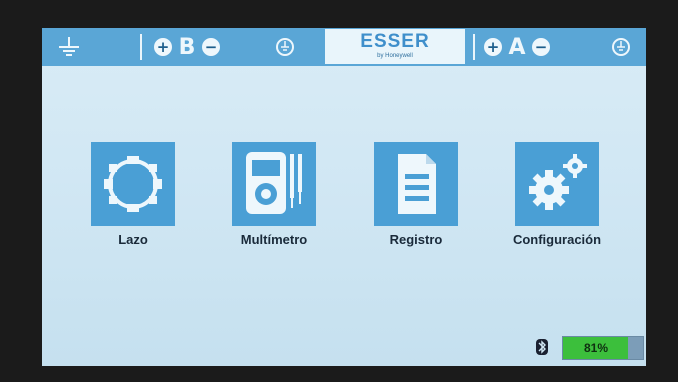 The width and height of the screenshot is (678, 382). I want to click on bluetooth-icon, so click(542, 347).